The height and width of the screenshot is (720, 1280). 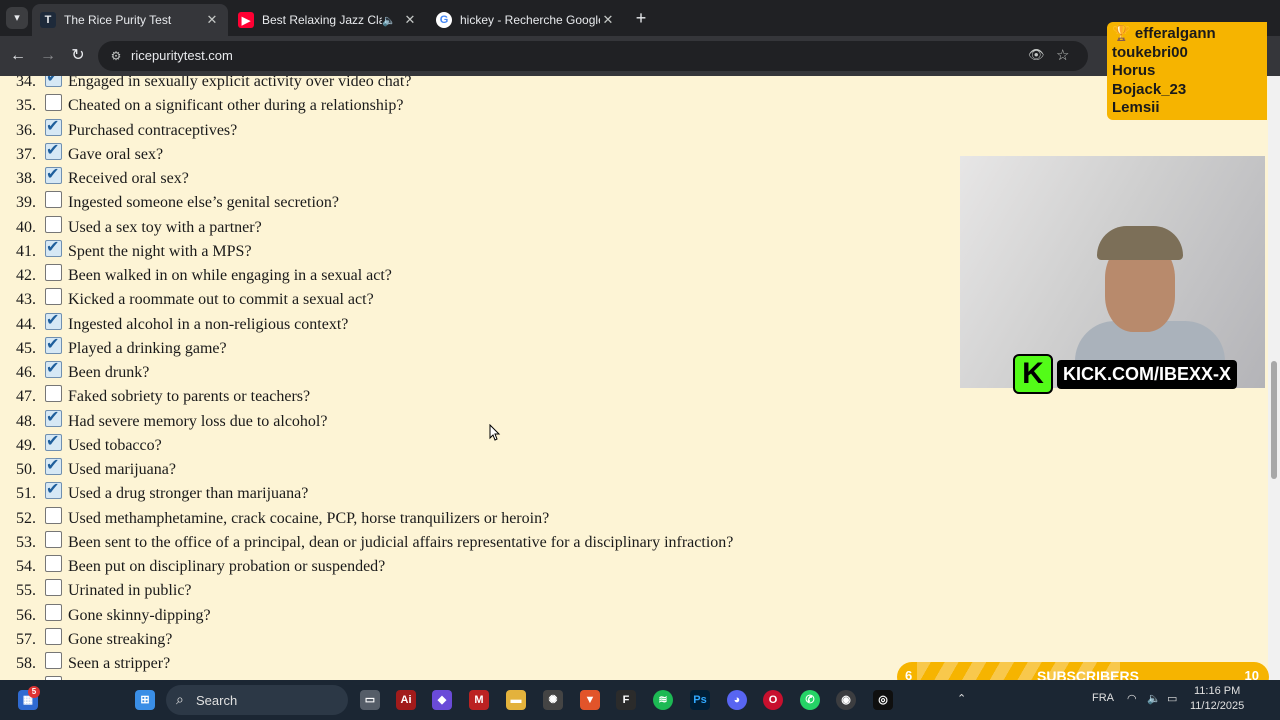 I want to click on question-text: Used tobacco?, so click(x=115, y=446).